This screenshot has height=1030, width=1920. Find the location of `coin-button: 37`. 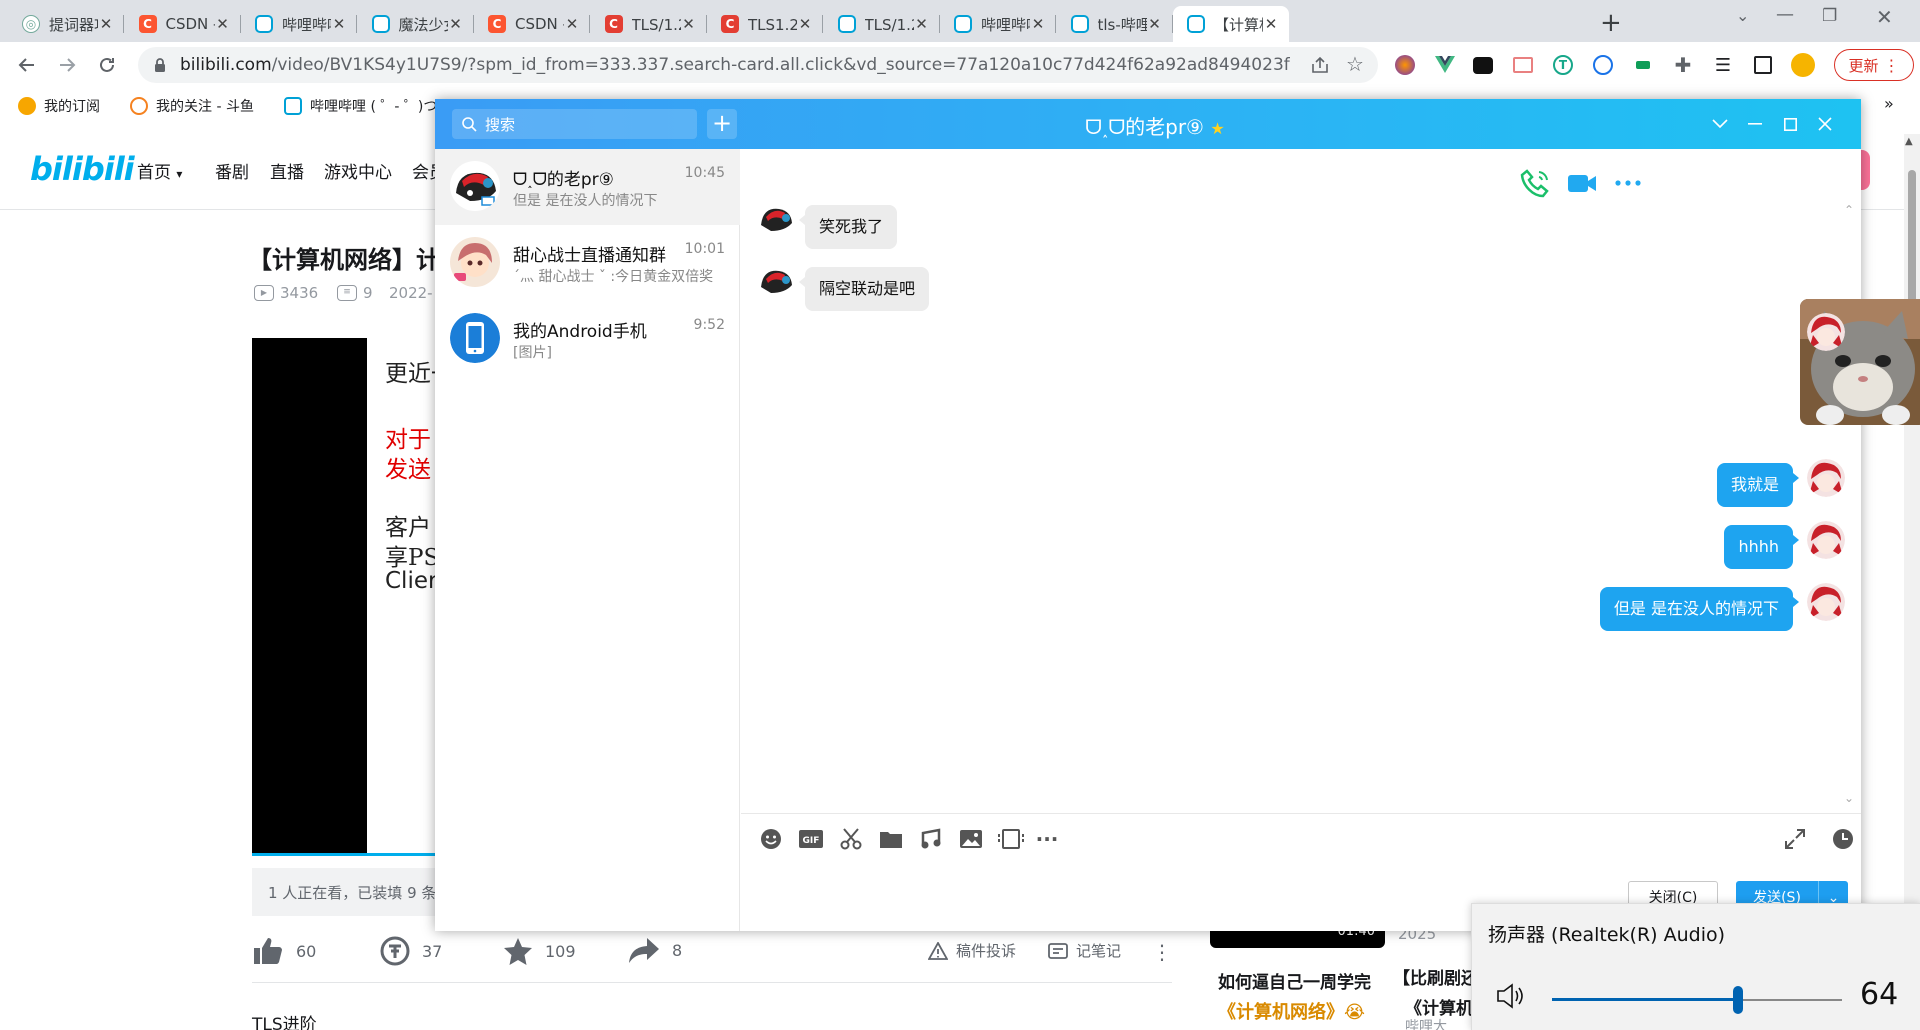

coin-button: 37 is located at coordinates (411, 951).